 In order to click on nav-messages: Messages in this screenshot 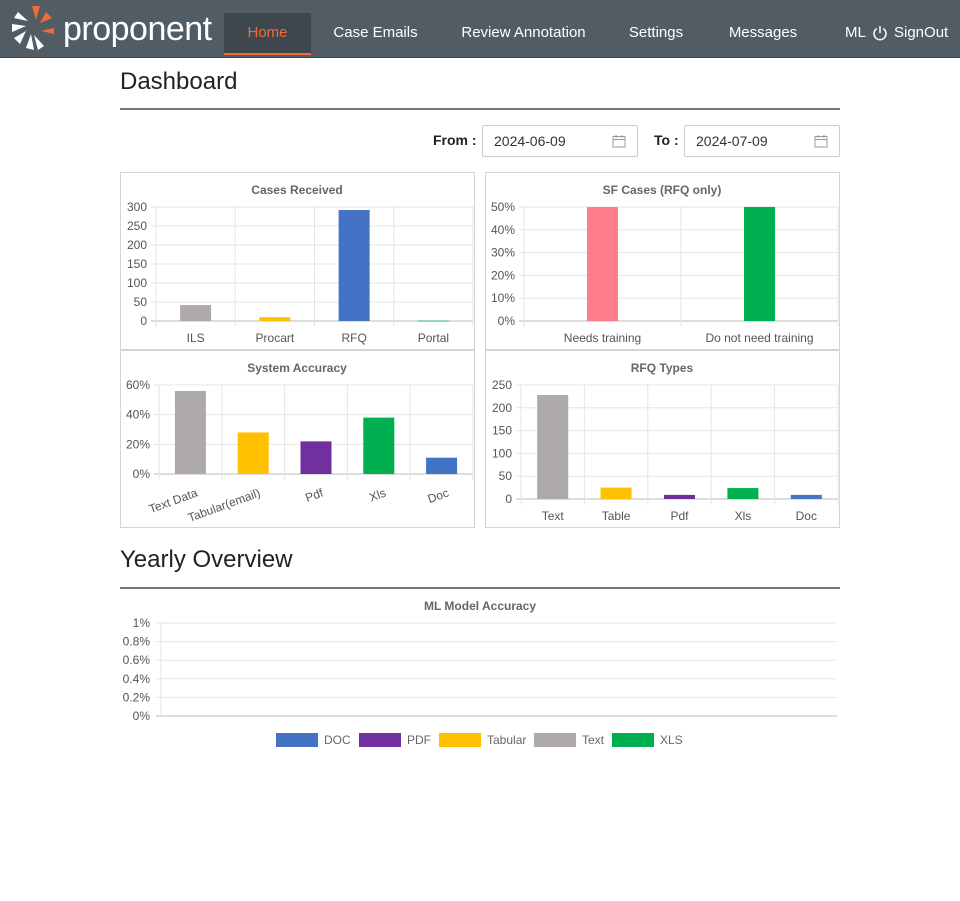, I will do `click(763, 34)`.